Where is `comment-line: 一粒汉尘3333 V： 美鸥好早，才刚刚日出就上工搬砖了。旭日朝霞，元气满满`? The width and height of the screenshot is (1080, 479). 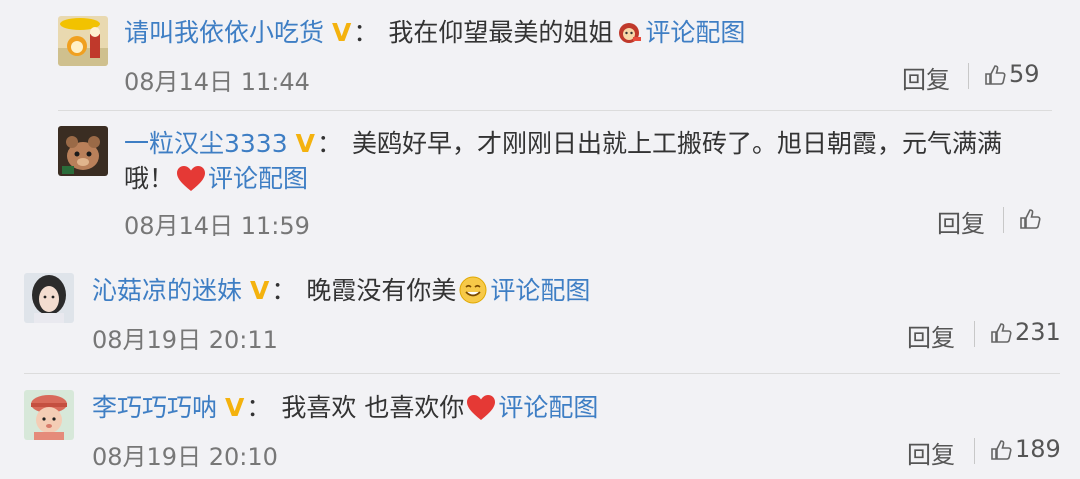 comment-line: 一粒汉尘3333 V： 美鸥好早，才刚刚日出就上工搬砖了。旭日朝霞，元气满满 is located at coordinates (563, 144).